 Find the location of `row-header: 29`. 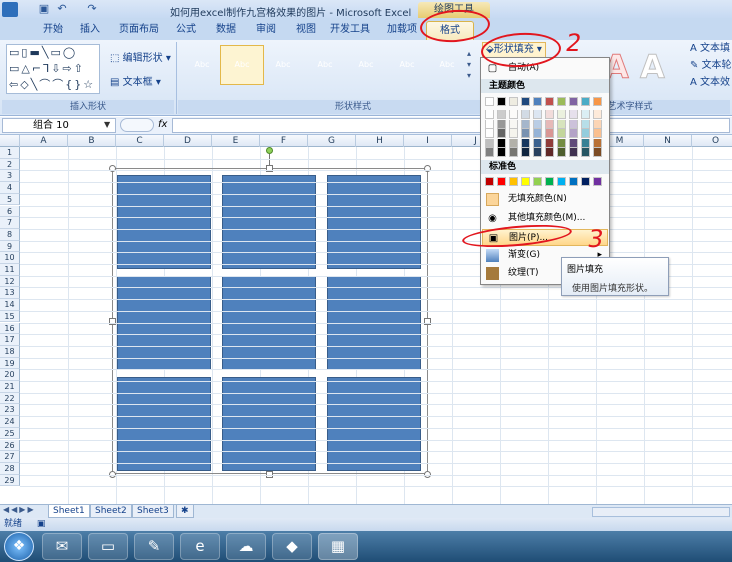

row-header: 29 is located at coordinates (10, 480).